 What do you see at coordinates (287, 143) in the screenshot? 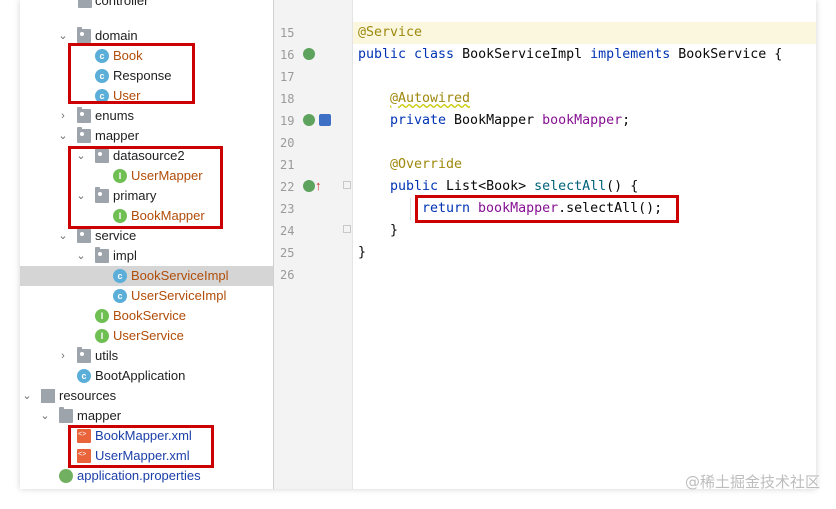
I see `line-number: 20` at bounding box center [287, 143].